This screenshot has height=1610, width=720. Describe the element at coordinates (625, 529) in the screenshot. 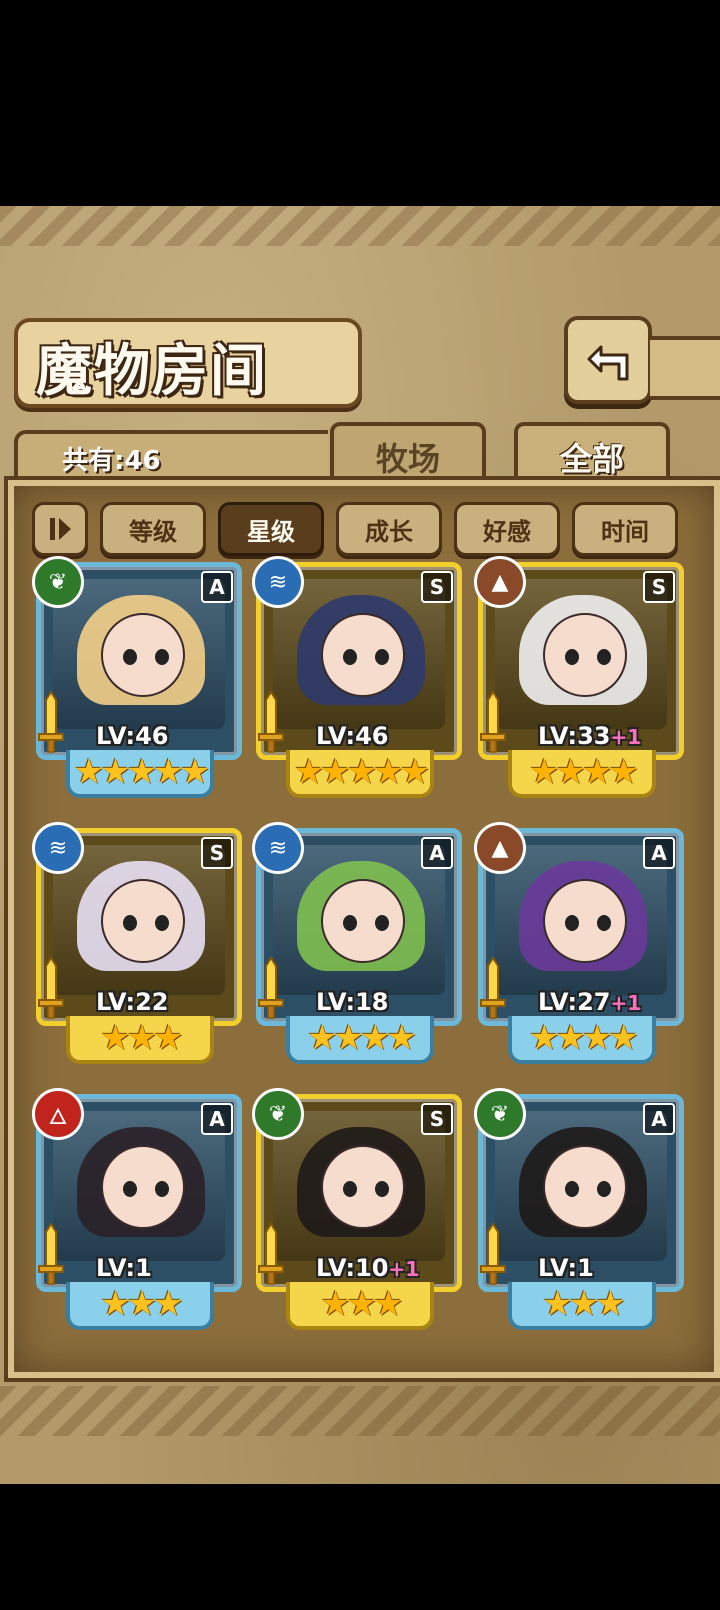

I see `sort-time-button: 时间` at that location.